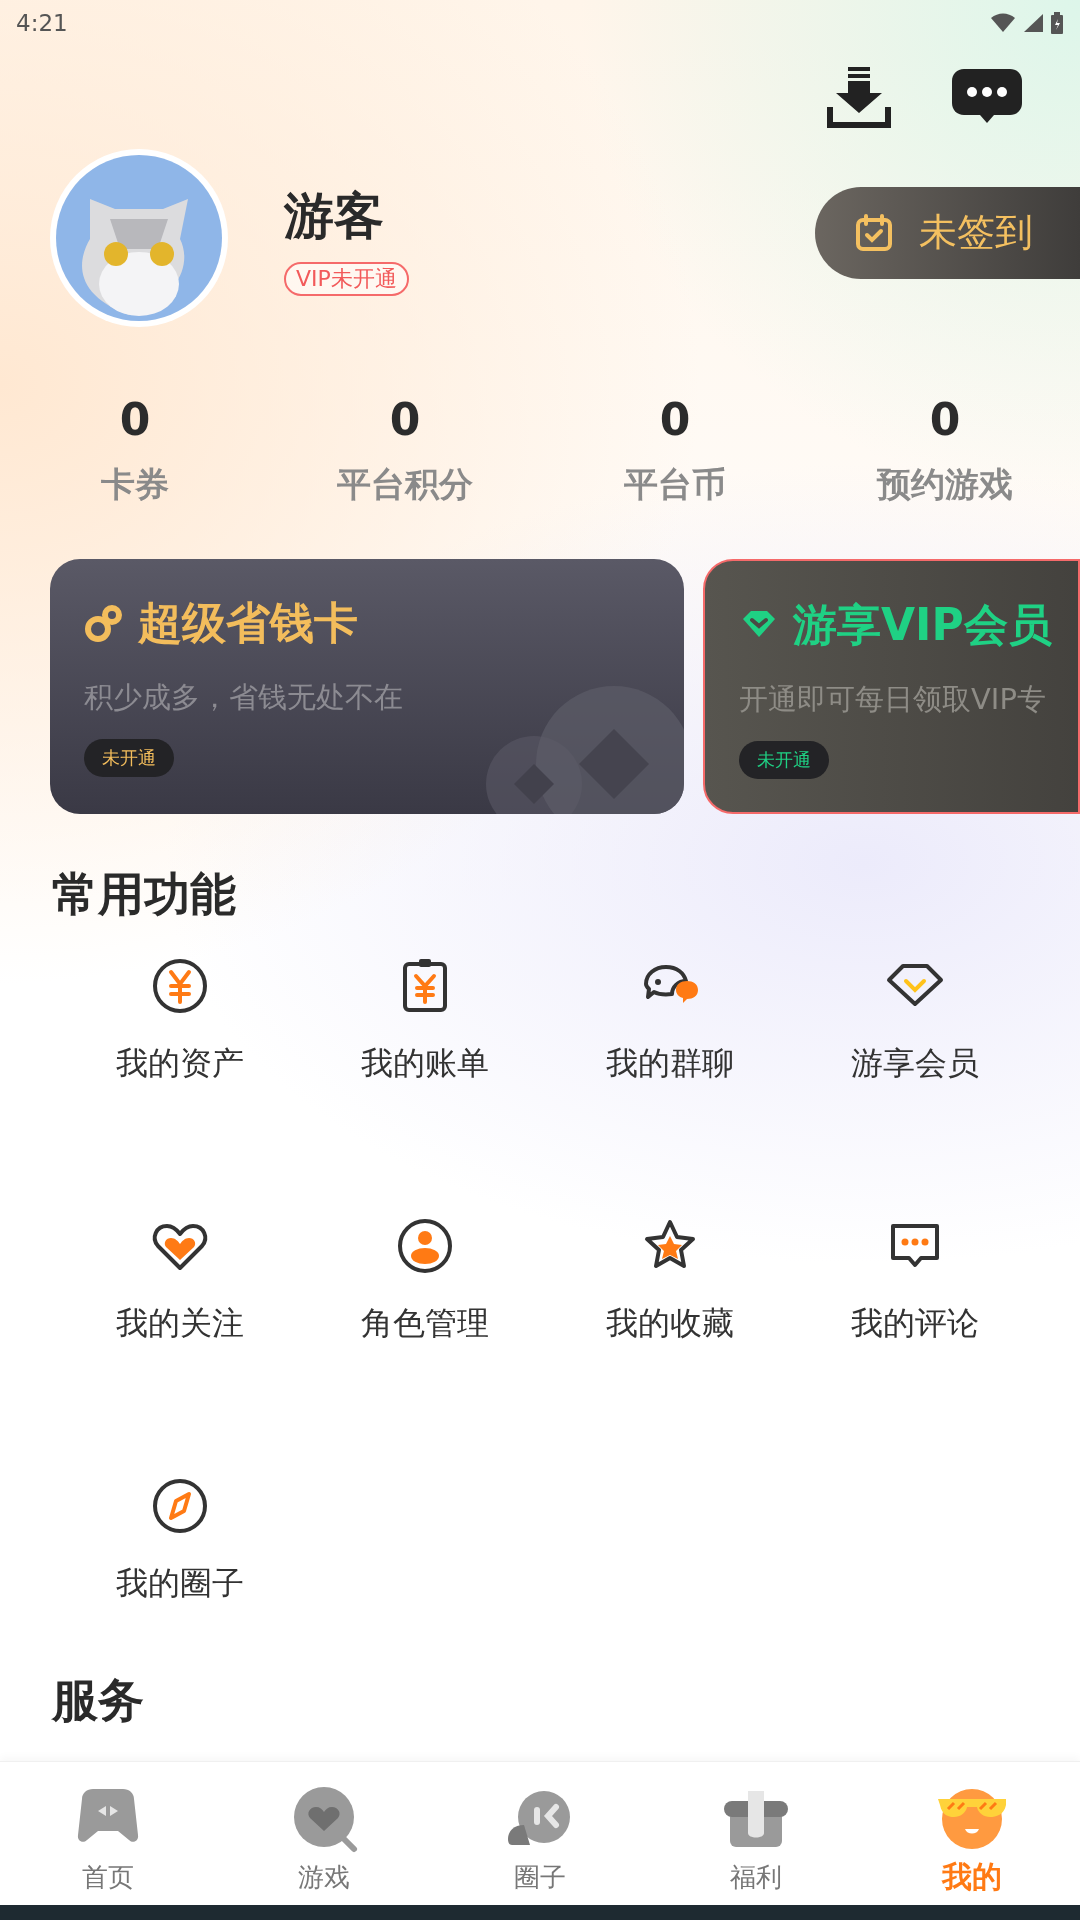 This screenshot has width=1080, height=1920. I want to click on card-title: 游享VIP会员, so click(922, 625).